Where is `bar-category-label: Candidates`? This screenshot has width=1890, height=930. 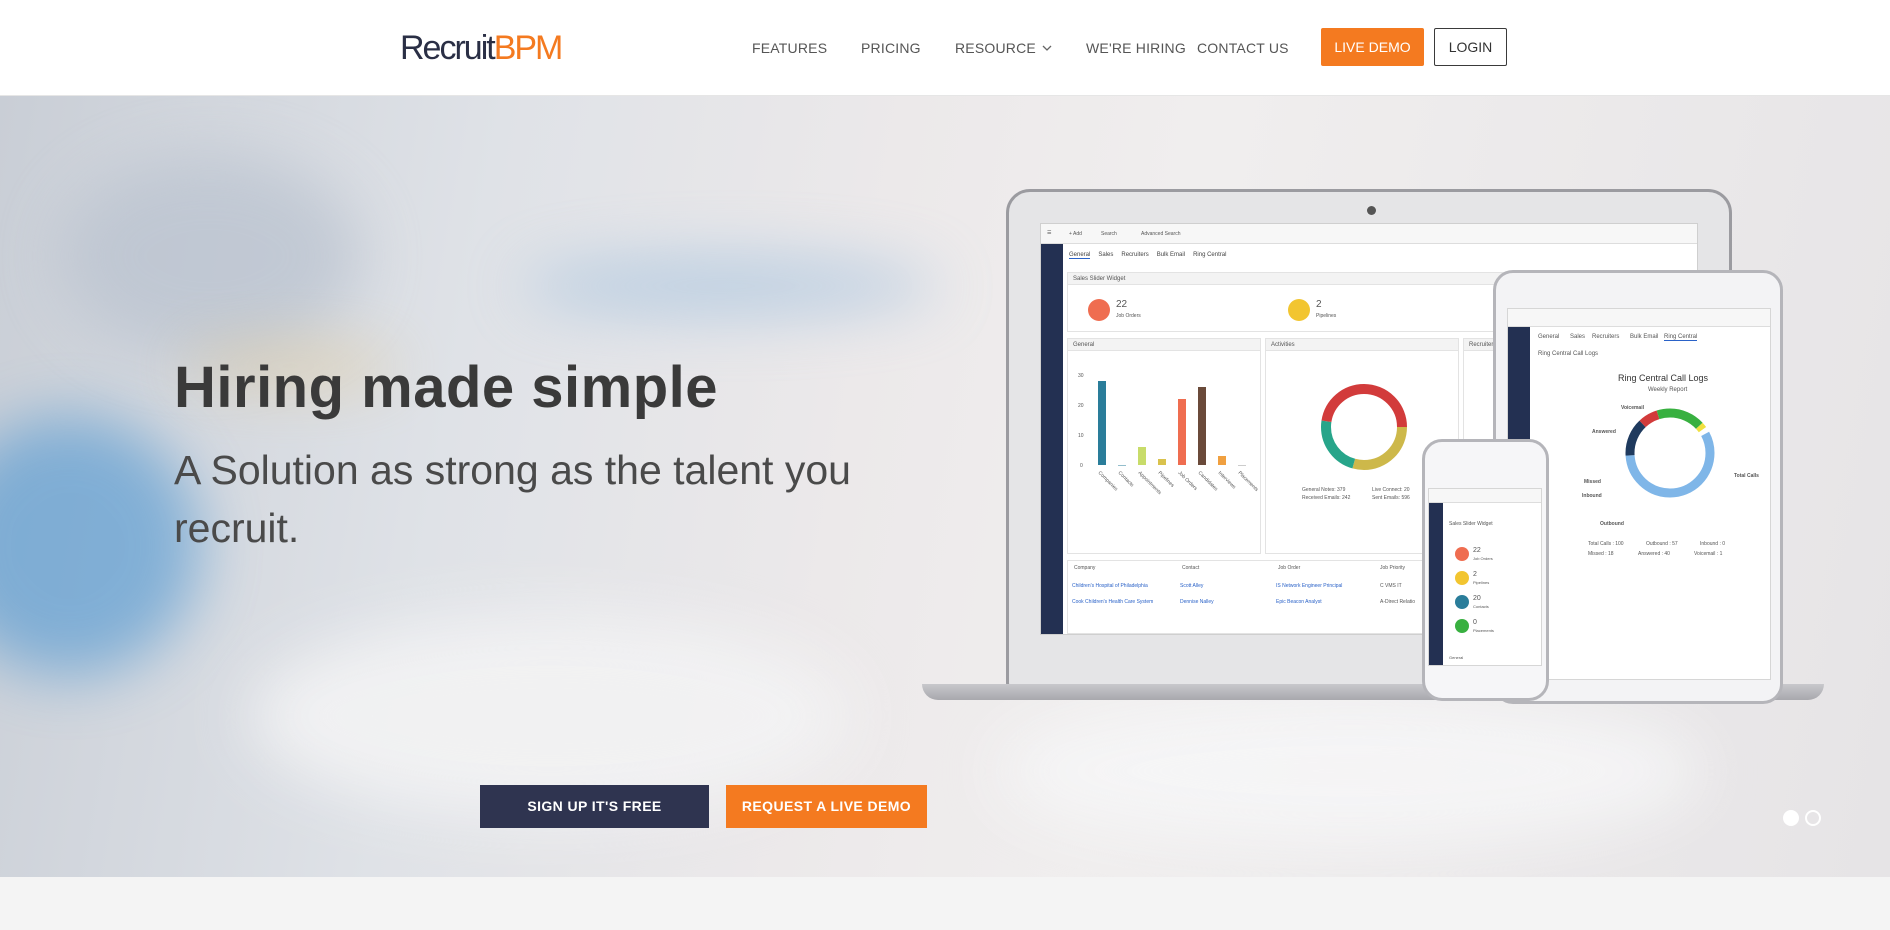
bar-category-label: Candidates is located at coordinates (1208, 481).